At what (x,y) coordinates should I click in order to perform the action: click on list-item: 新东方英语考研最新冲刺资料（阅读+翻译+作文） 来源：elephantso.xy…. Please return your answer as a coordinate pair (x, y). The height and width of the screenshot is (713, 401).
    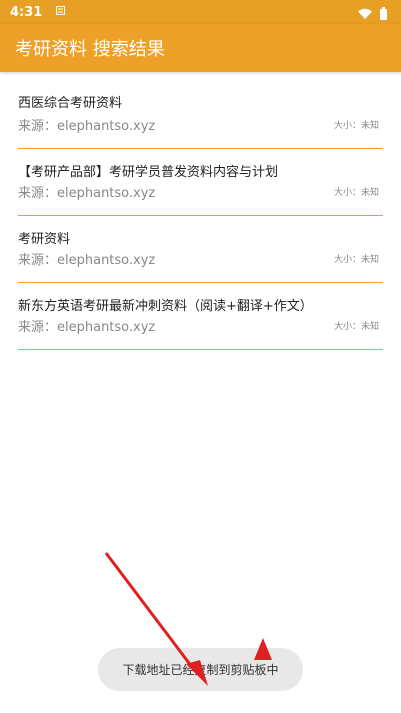
    Looking at the image, I should click on (200, 316).